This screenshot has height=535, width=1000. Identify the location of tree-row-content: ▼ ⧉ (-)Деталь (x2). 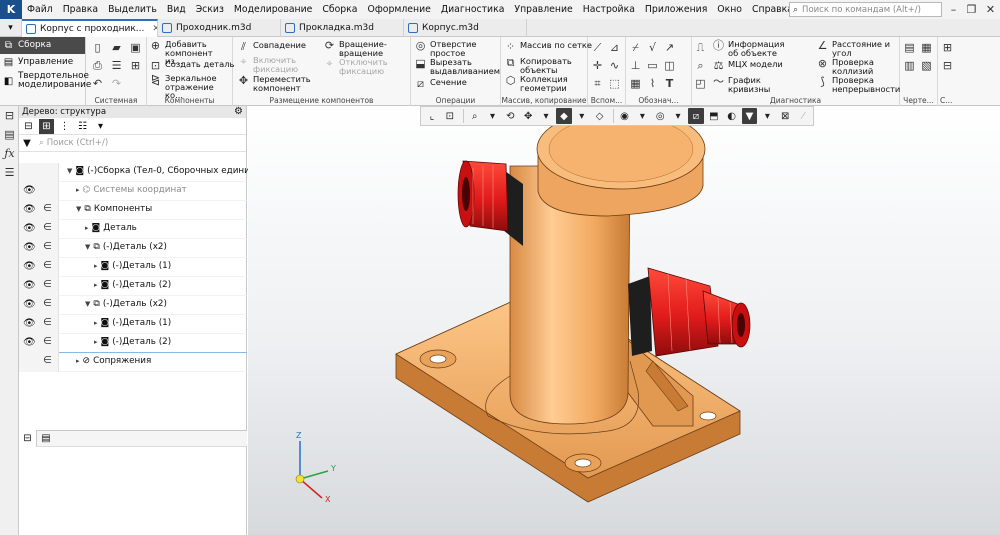
(126, 304).